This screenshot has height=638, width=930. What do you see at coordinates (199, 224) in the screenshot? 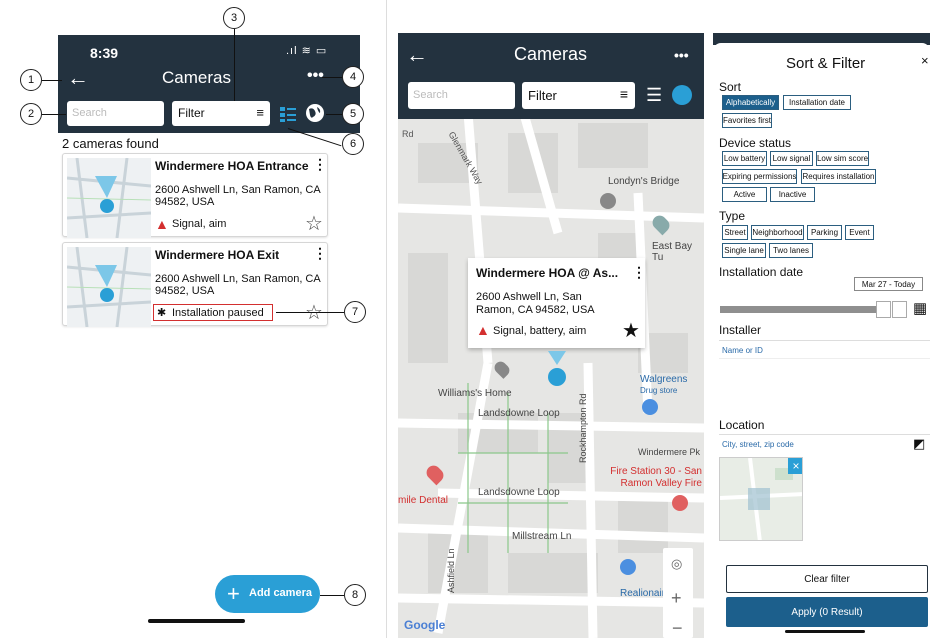
I see `camera-status: Signal, aim` at bounding box center [199, 224].